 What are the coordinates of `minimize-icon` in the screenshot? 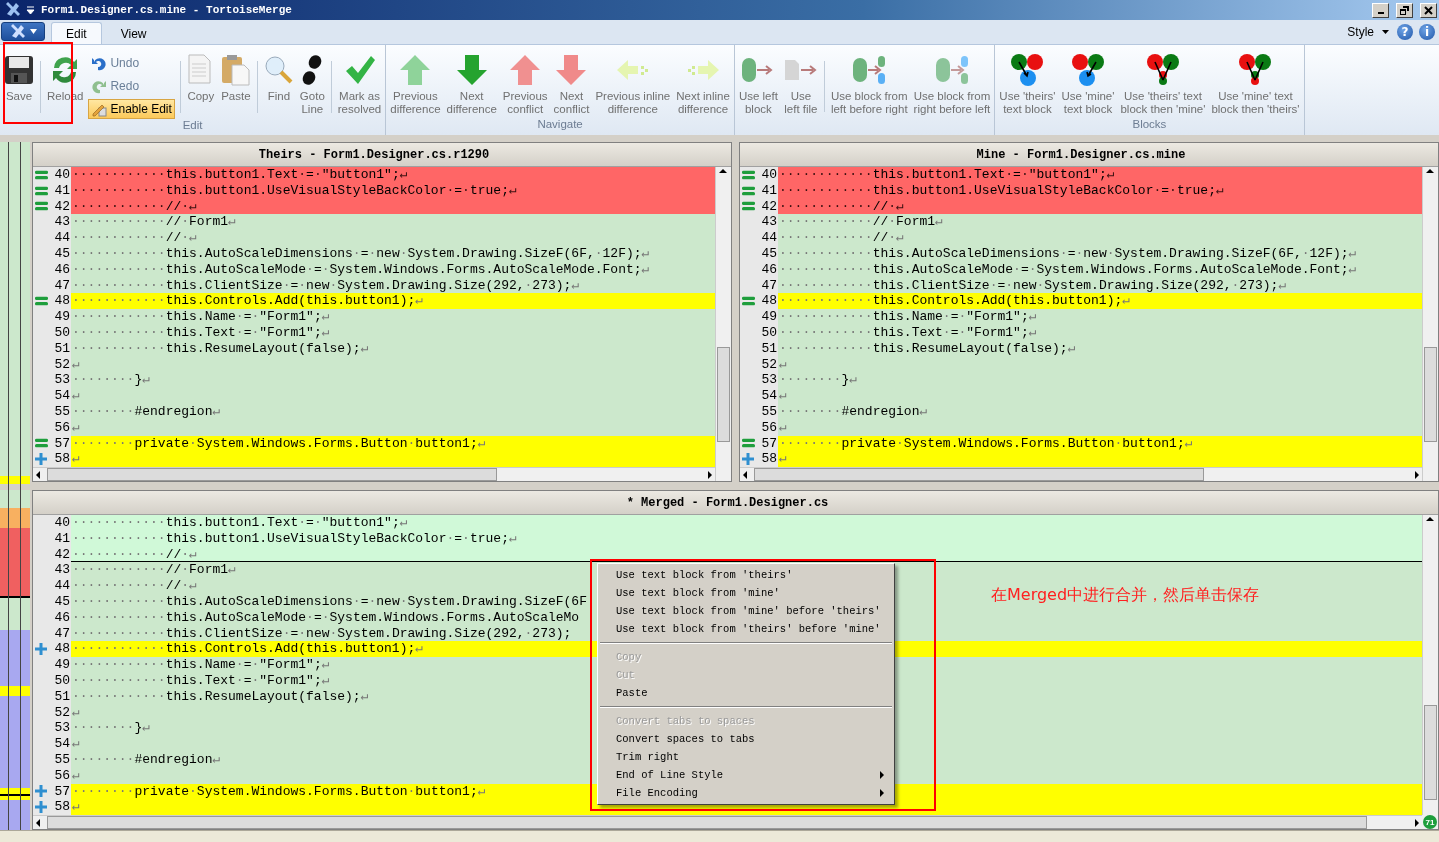 It's located at (1380, 12).